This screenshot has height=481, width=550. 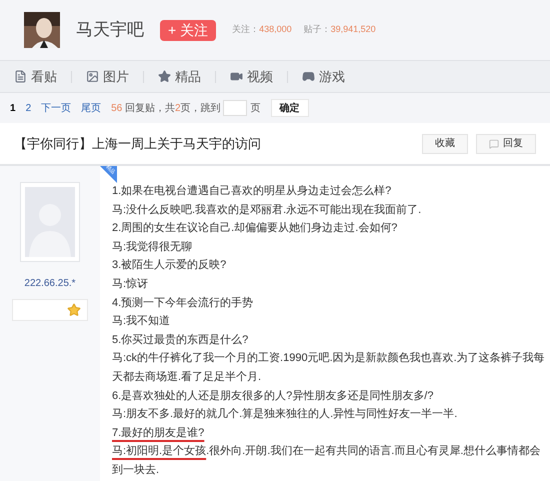 I want to click on nav-tab: 游戏, so click(x=323, y=76).